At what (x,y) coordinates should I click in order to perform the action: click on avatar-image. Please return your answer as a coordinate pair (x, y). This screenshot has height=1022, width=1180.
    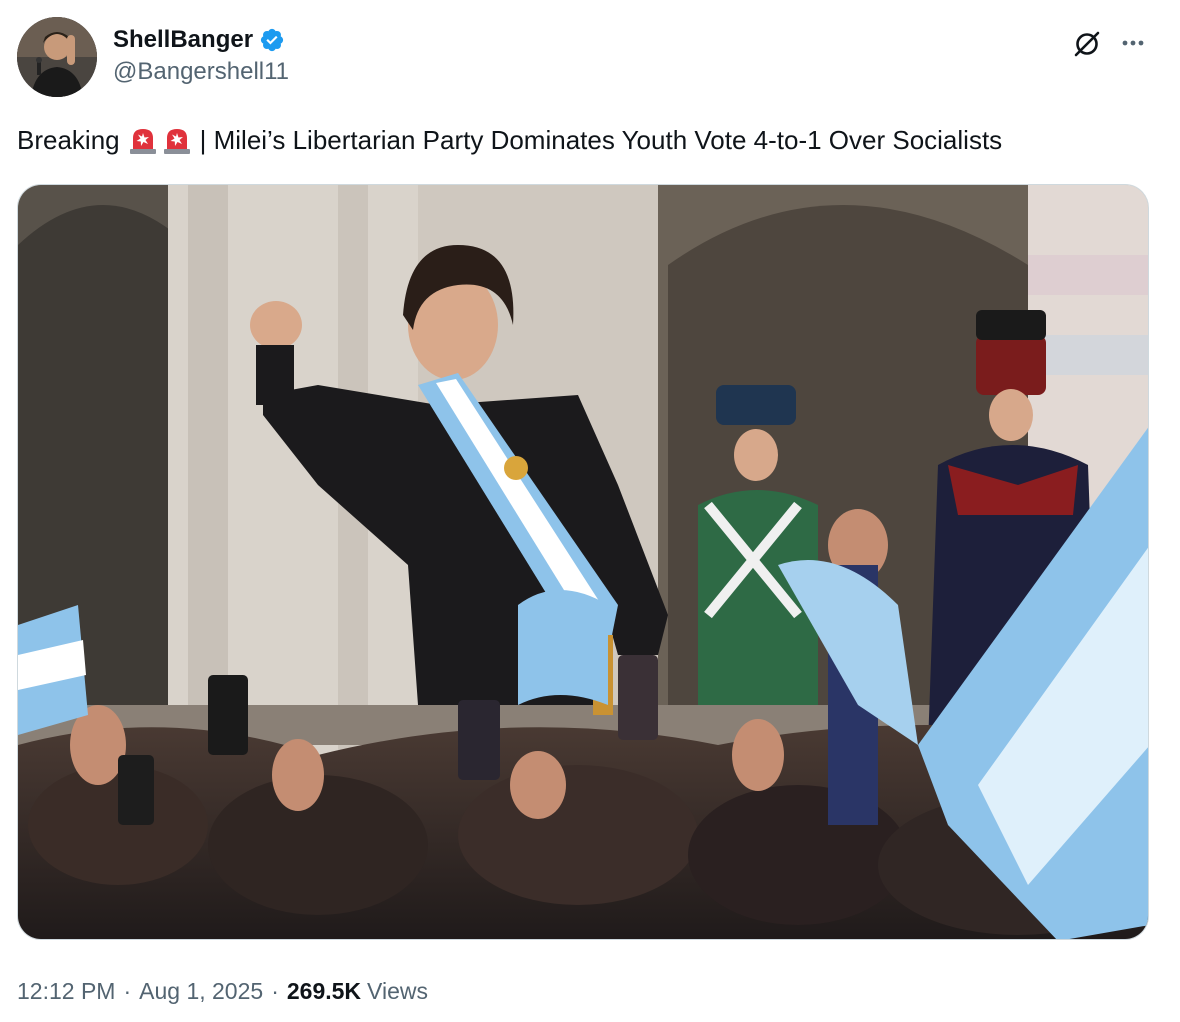
    Looking at the image, I should click on (57, 57).